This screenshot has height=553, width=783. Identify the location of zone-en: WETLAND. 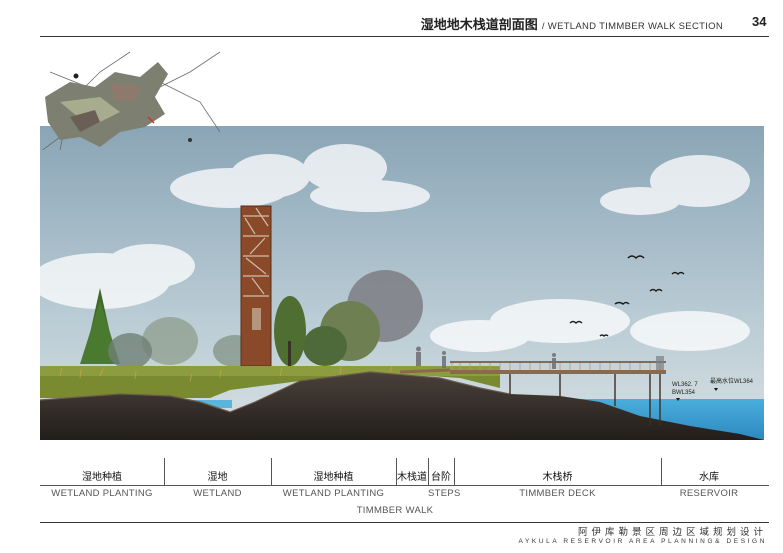
(217, 493).